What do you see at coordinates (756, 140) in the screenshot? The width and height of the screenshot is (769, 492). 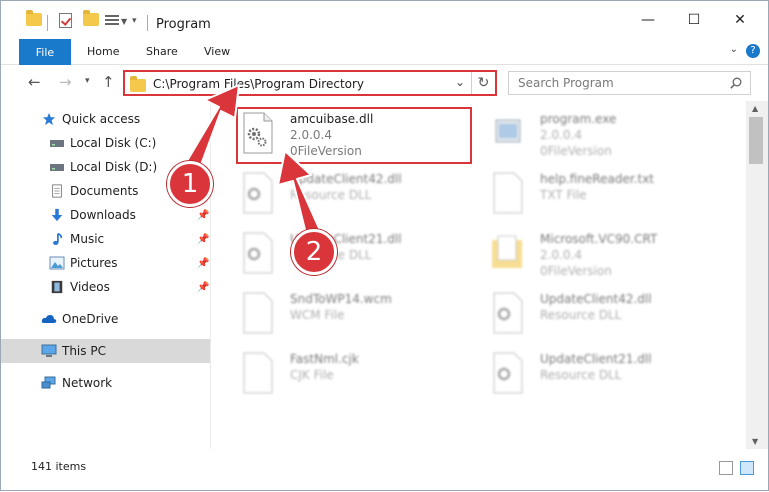 I see `scroll-thumb` at bounding box center [756, 140].